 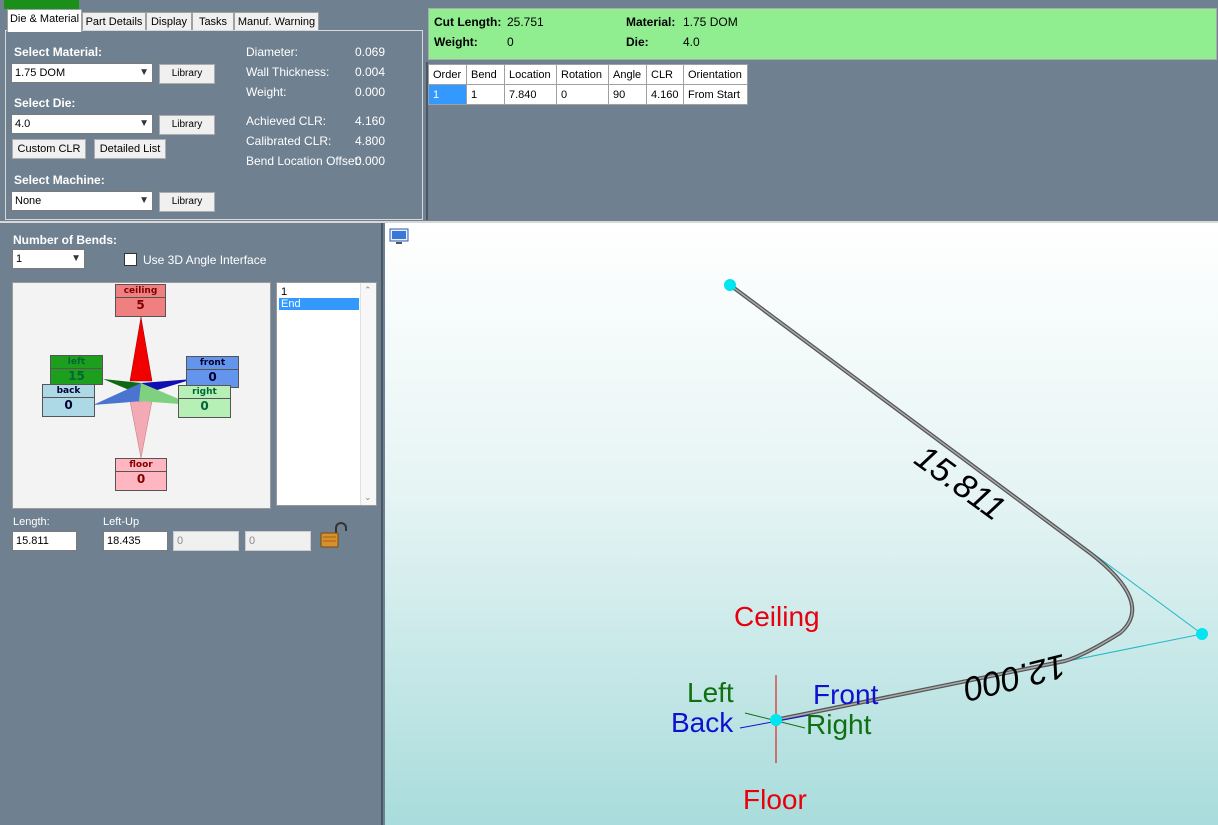 What do you see at coordinates (289, 141) in the screenshot?
I see `calibrated-clr-label: Calibrated CLR:` at bounding box center [289, 141].